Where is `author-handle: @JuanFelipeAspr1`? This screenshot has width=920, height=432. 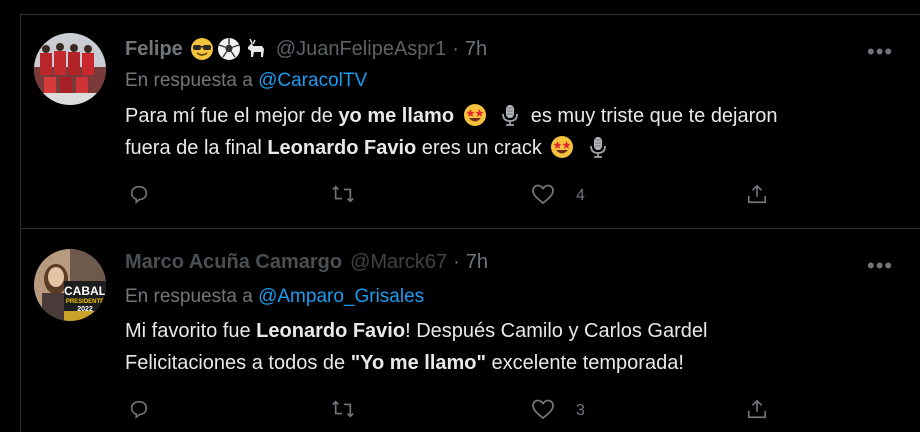
author-handle: @JuanFelipeAspr1 is located at coordinates (361, 49).